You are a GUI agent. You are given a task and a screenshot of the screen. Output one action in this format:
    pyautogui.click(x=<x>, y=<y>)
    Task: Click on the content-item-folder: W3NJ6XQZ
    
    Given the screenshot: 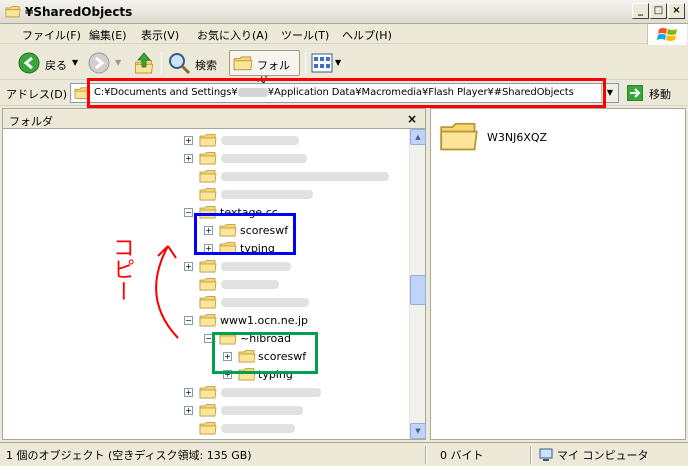 What is the action you would take?
    pyautogui.click(x=539, y=139)
    